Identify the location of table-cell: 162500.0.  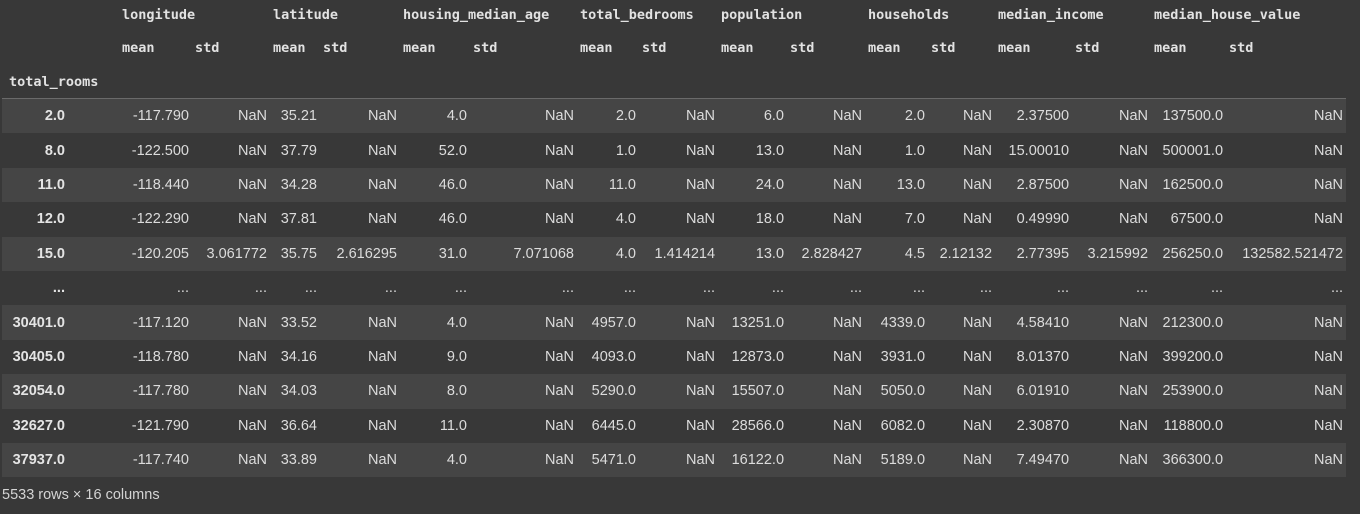
(1189, 185).